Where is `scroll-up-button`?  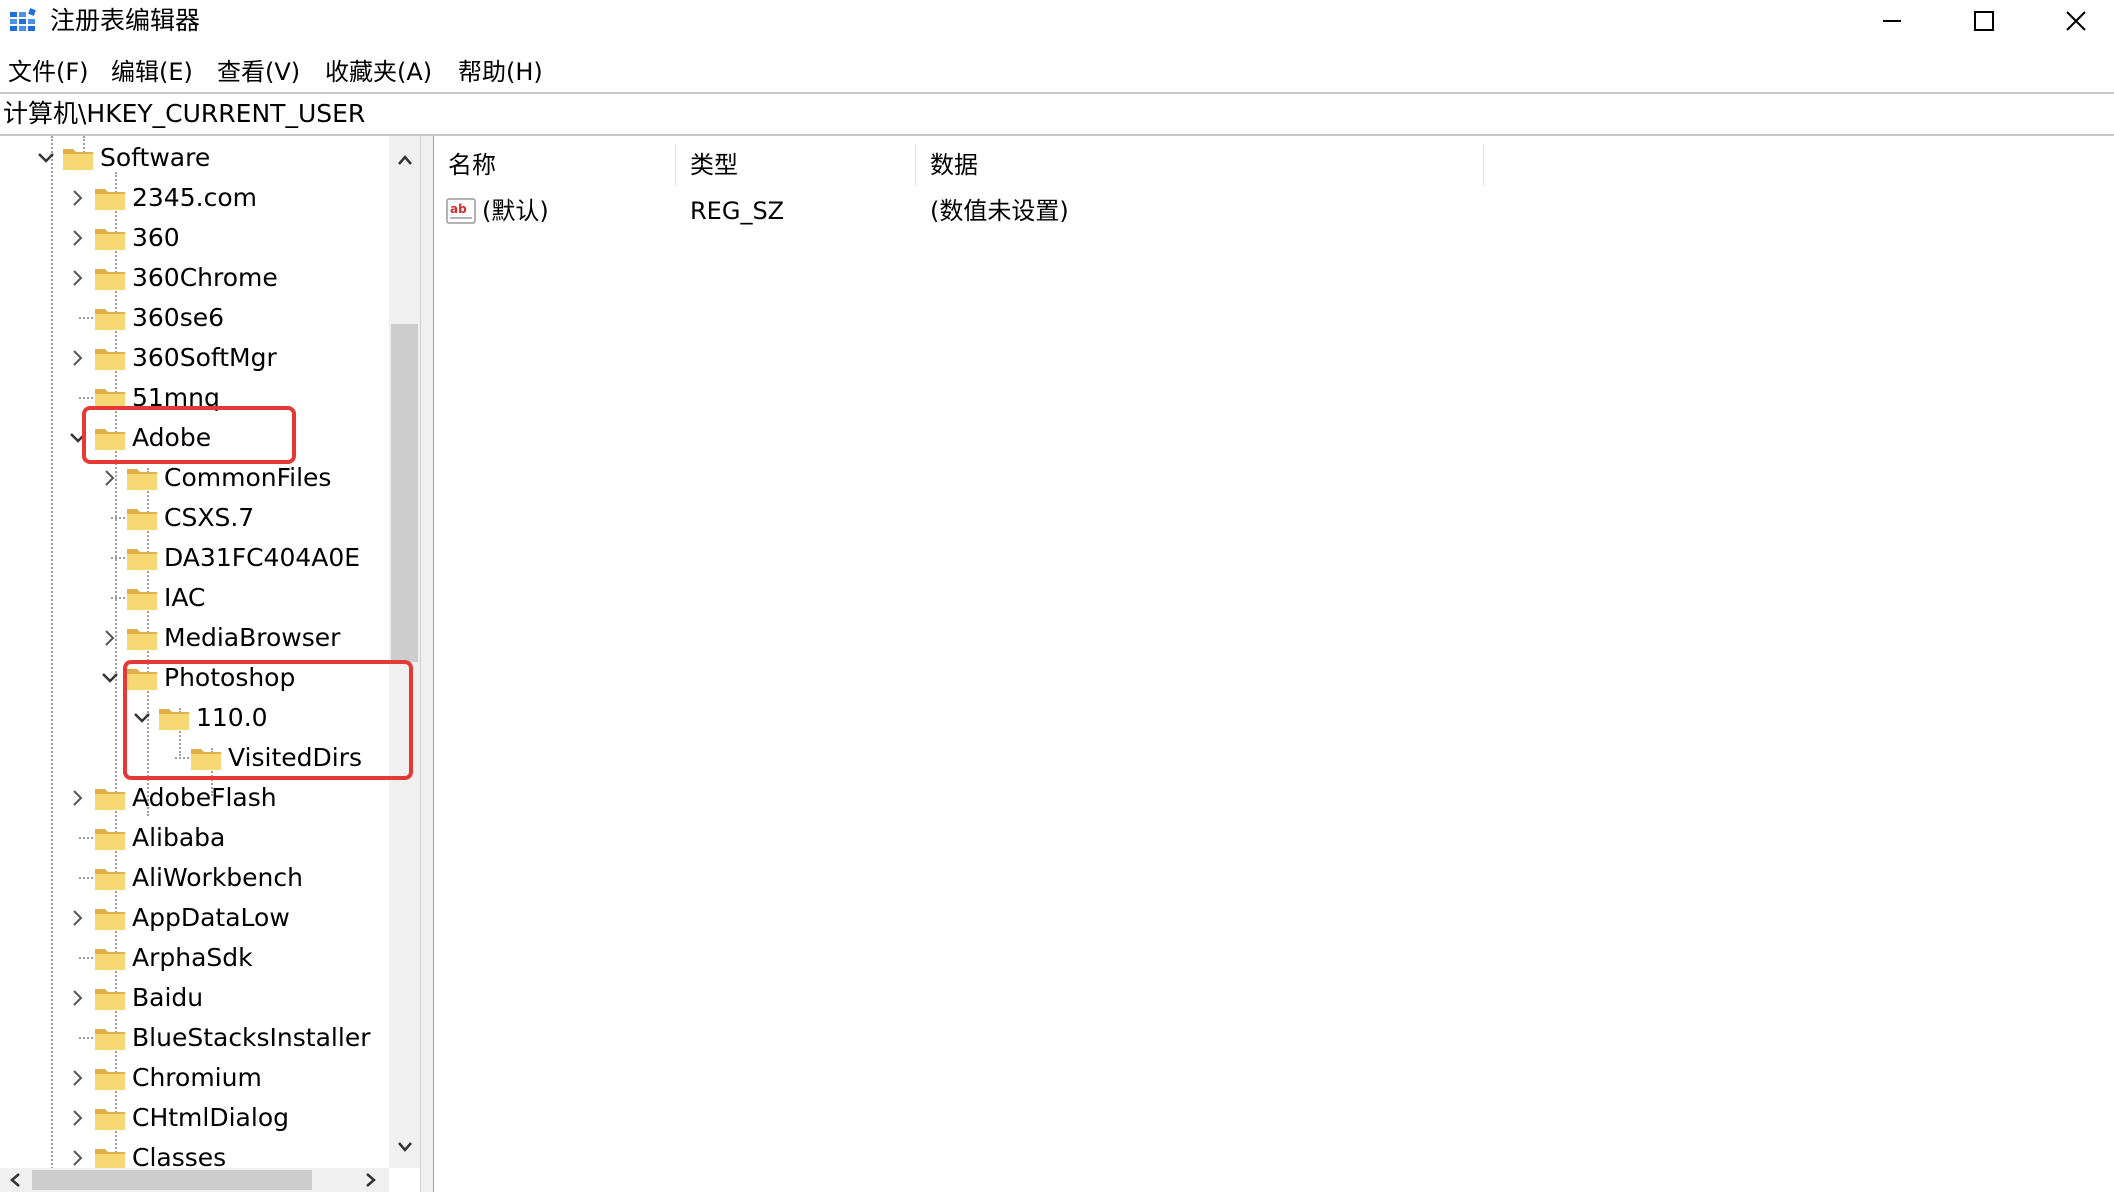 scroll-up-button is located at coordinates (404, 160).